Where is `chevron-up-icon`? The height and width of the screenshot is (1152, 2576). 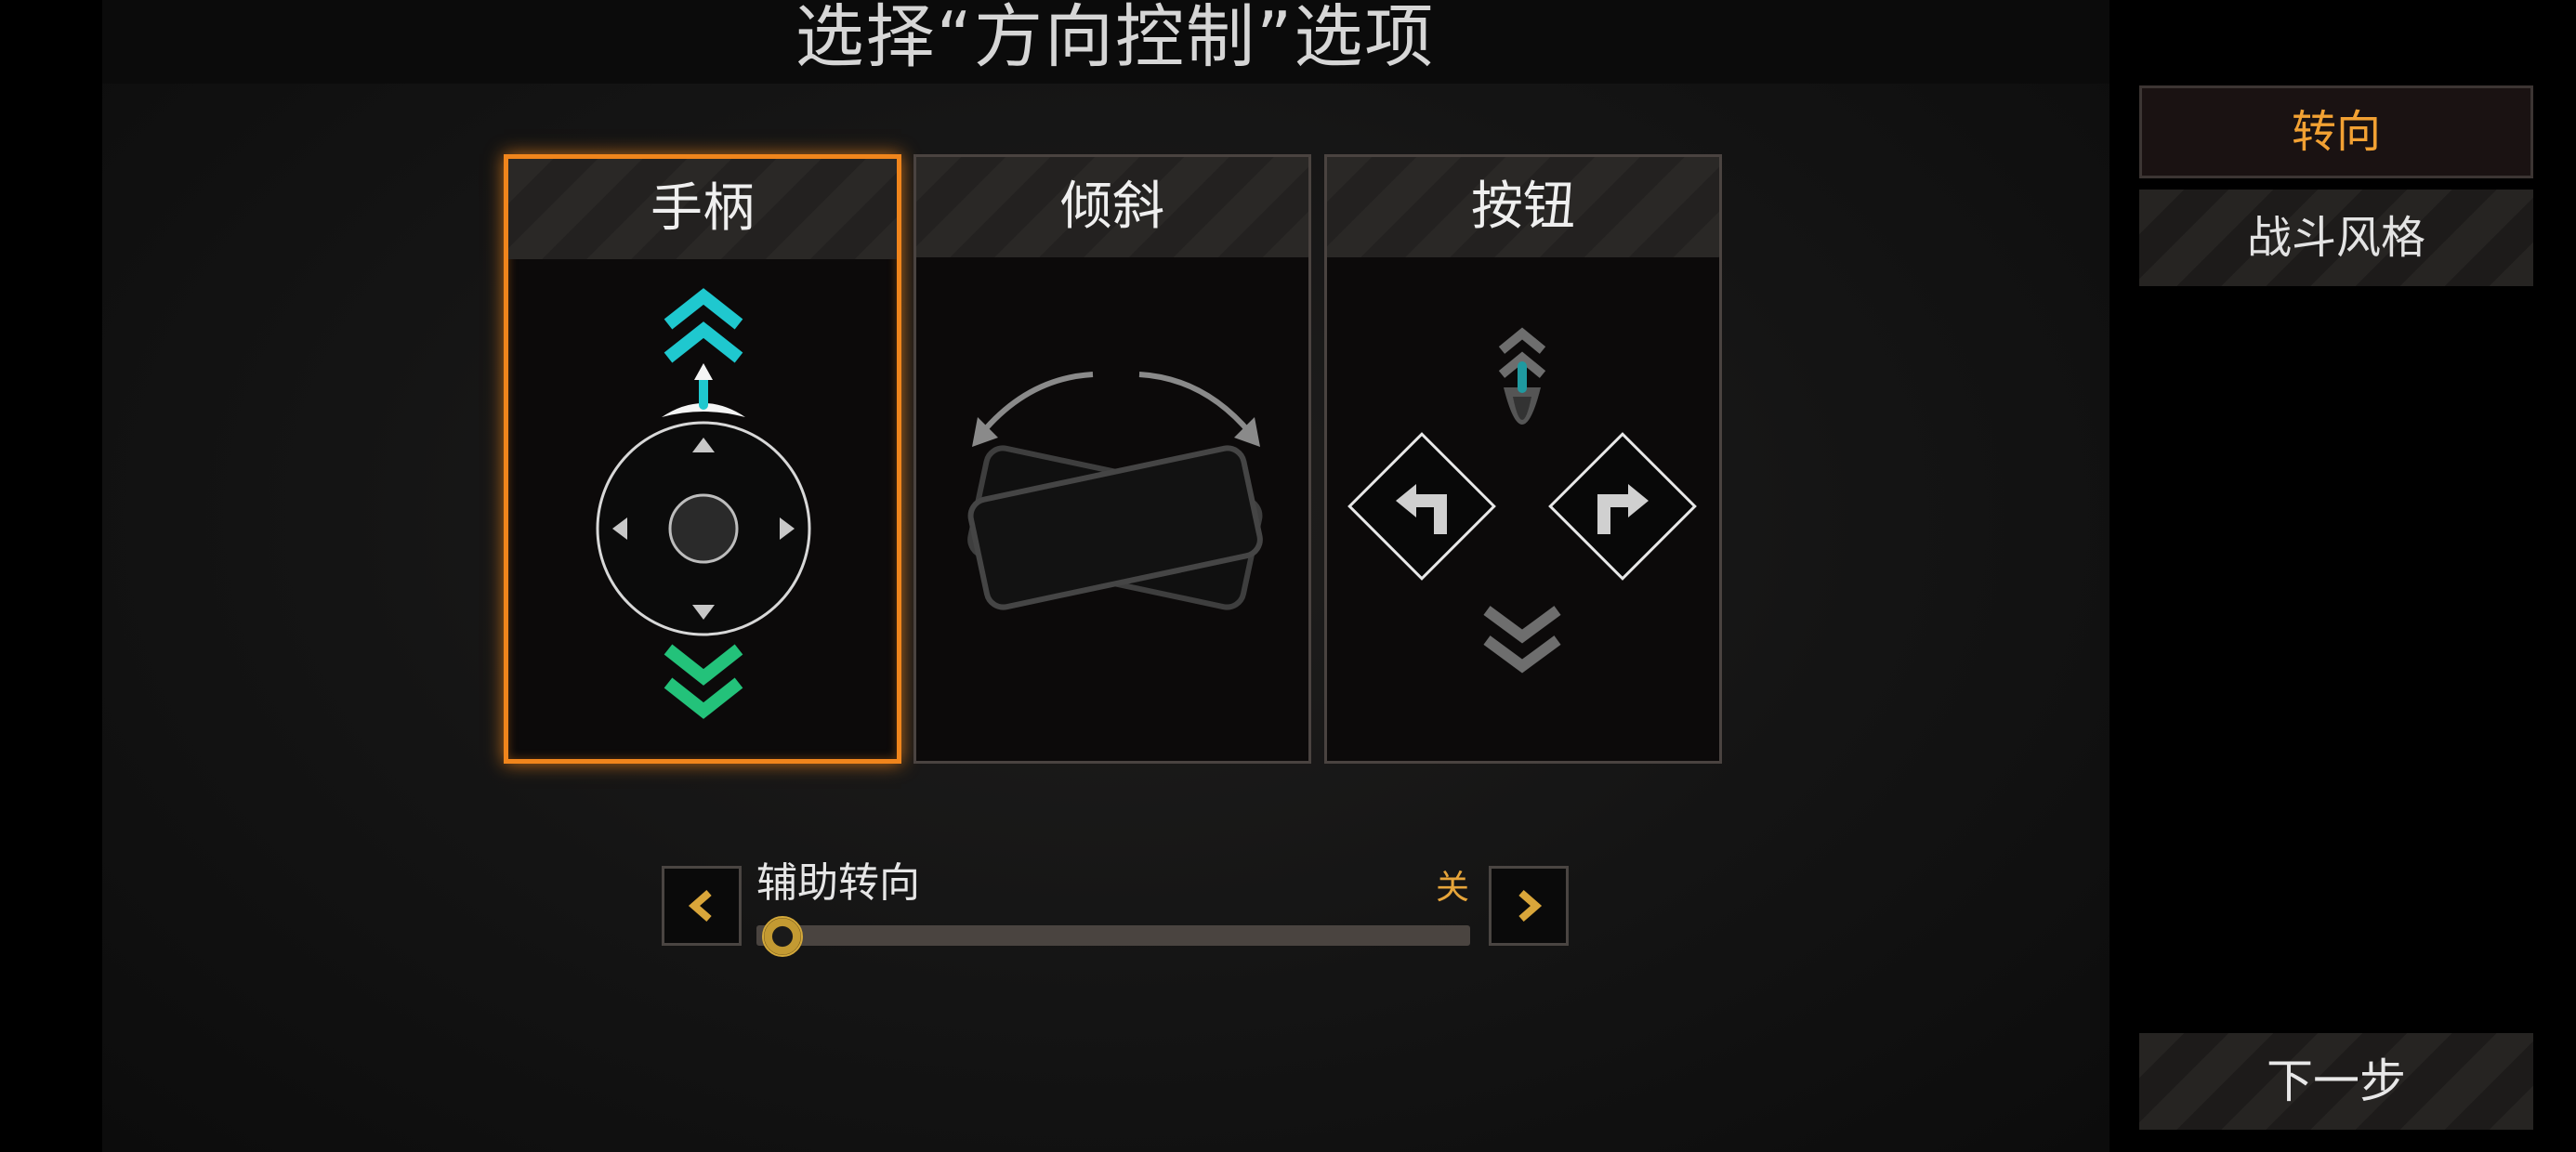 chevron-up-icon is located at coordinates (703, 325).